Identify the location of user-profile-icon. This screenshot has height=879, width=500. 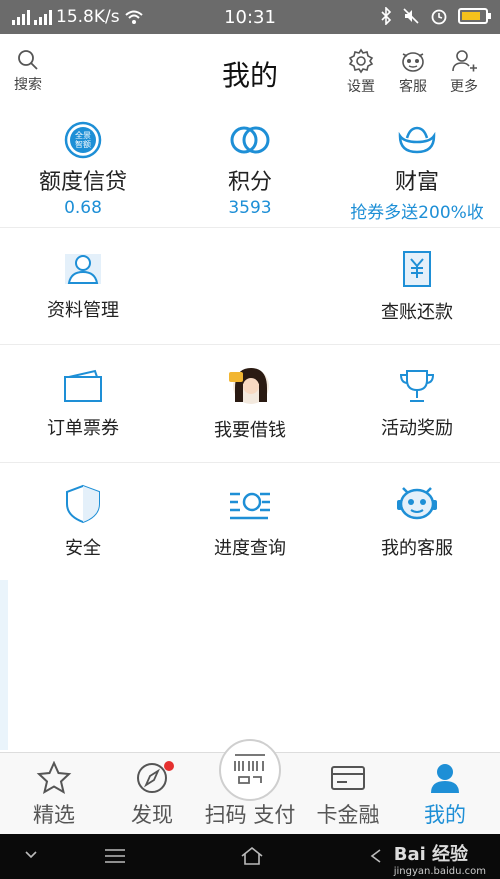
(83, 269).